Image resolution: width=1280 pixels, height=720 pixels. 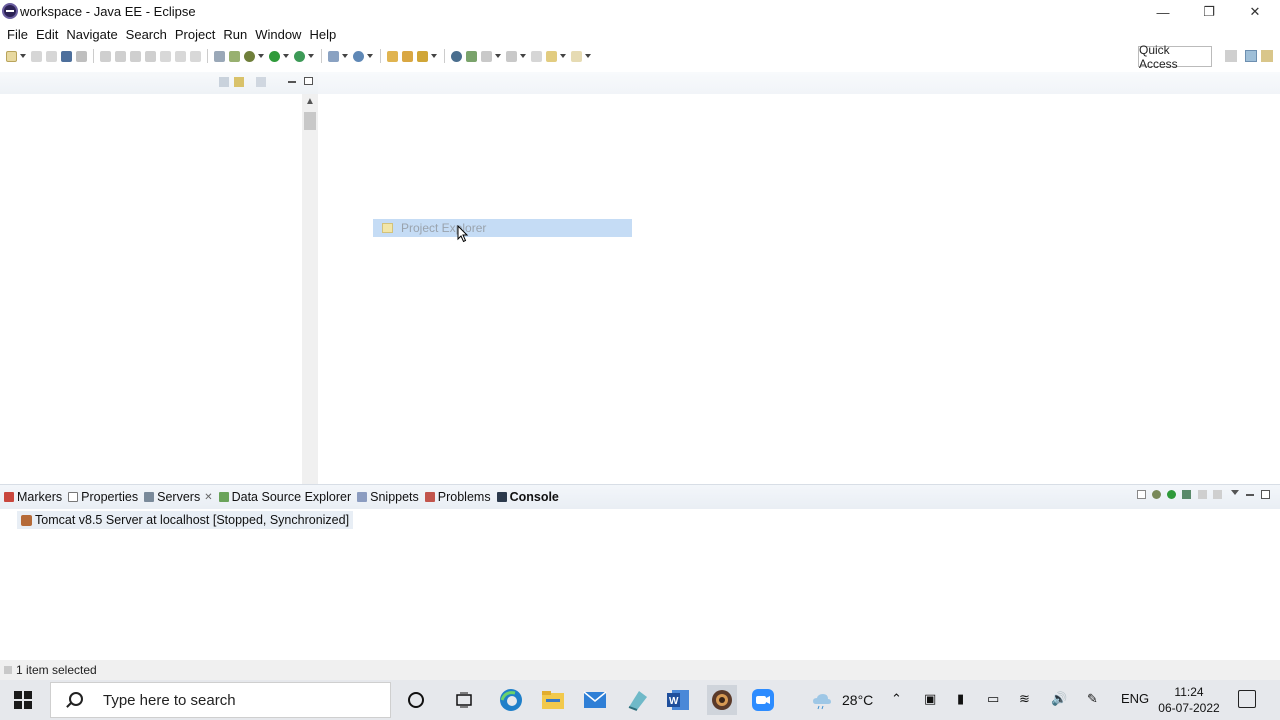 I want to click on pen-workspace-icon: ✎, so click(x=1092, y=699).